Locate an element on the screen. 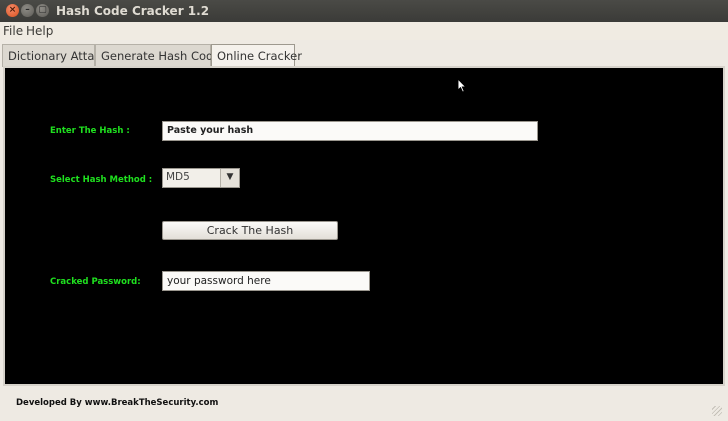  mouse-pointer-icon is located at coordinates (462, 85).